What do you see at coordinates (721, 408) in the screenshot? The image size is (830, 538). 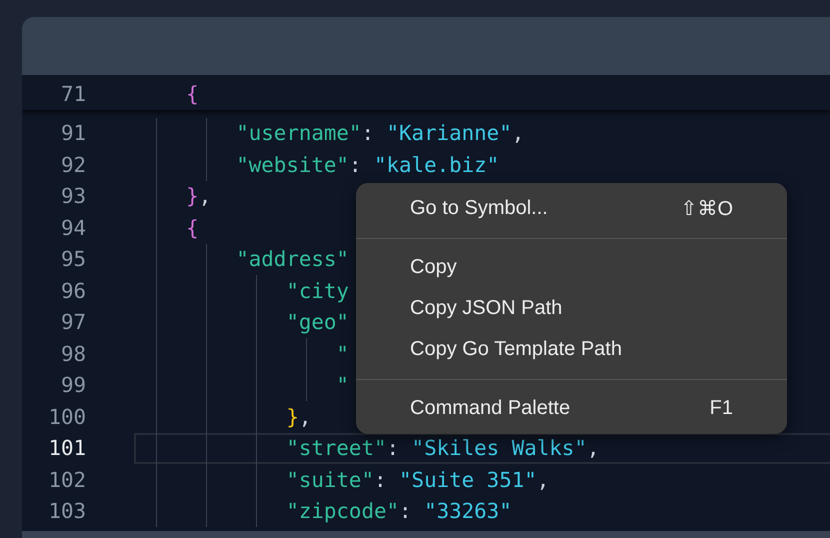 I see `shortcut-label: F1` at bounding box center [721, 408].